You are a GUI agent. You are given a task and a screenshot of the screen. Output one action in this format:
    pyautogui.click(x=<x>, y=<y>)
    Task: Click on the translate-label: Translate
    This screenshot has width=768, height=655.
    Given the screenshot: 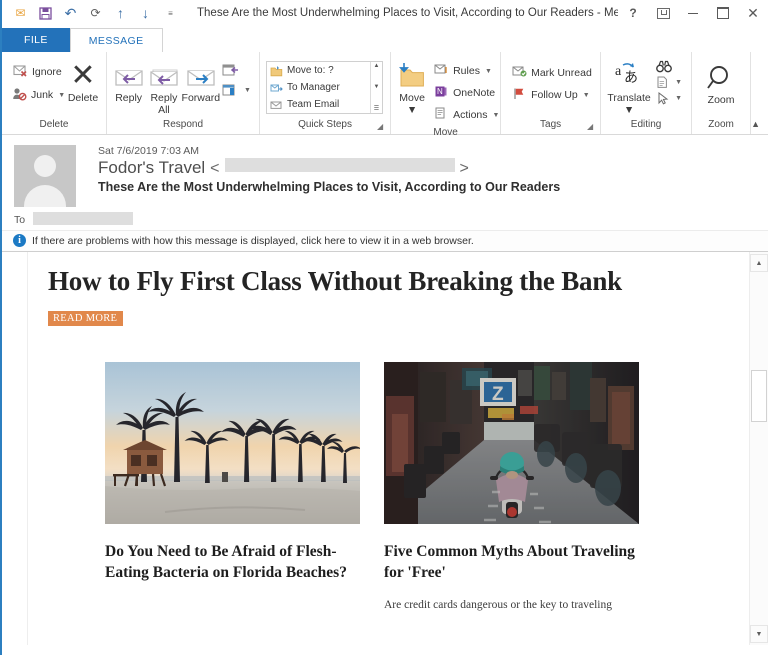 What is the action you would take?
    pyautogui.click(x=629, y=98)
    